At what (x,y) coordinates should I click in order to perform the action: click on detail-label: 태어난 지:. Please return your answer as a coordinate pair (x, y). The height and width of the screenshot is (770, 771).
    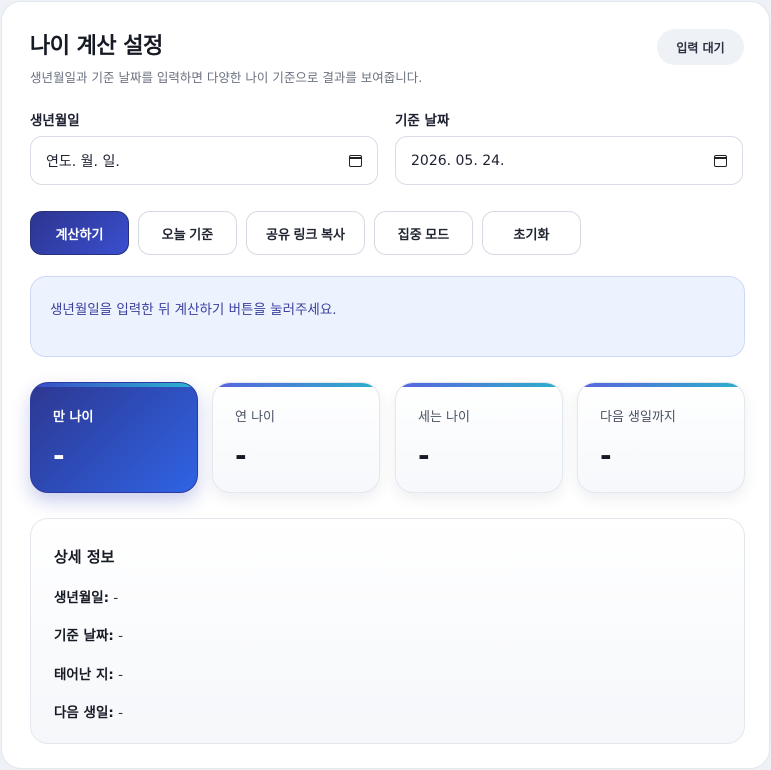
    Looking at the image, I should click on (84, 675).